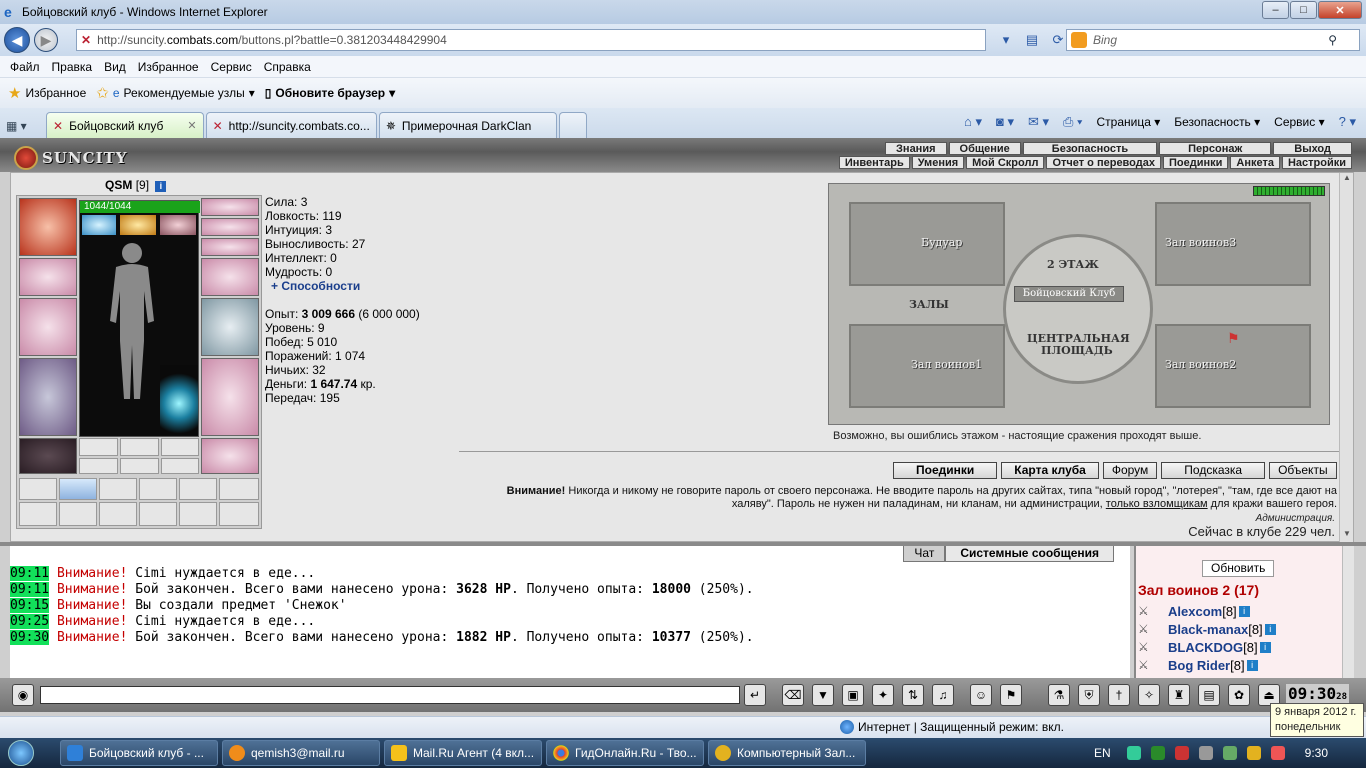  Describe the element at coordinates (1299, 122) in the screenshot. I see `tools-menu: Сервис ▾` at that location.